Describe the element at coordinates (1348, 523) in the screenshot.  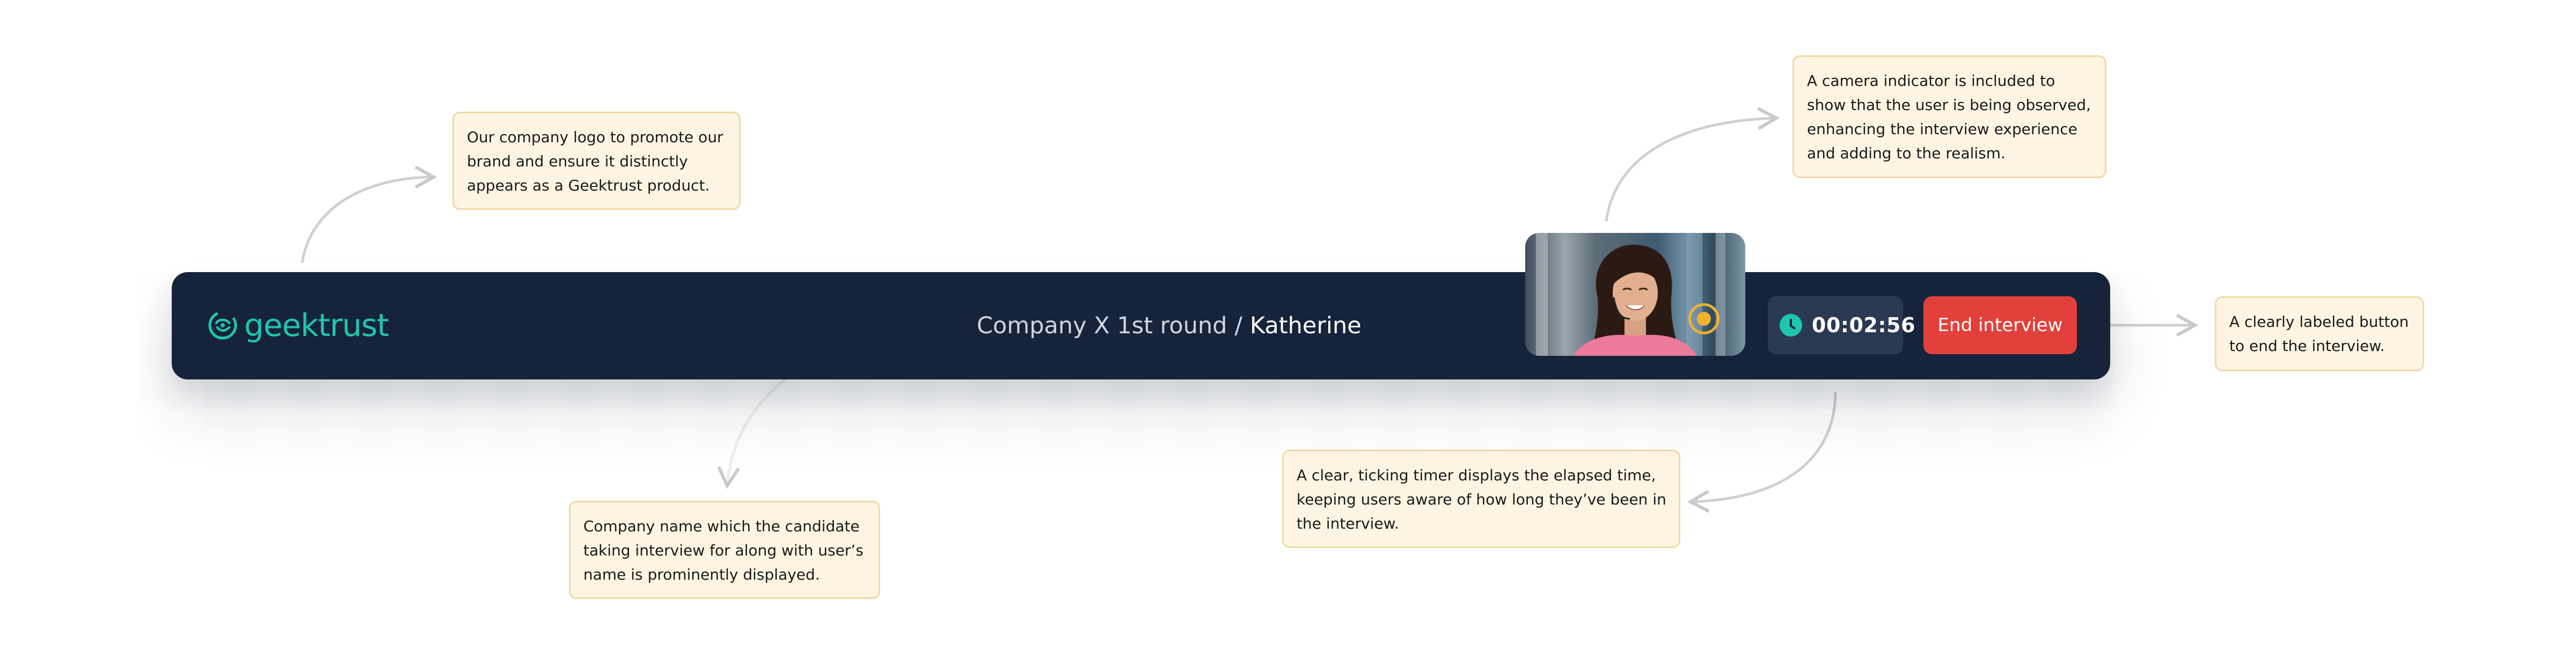
I see `annotation-line: the interview.` at that location.